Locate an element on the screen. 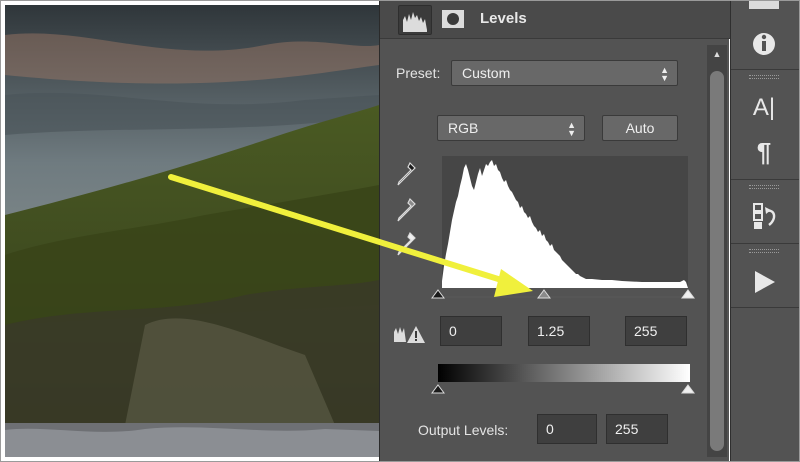  preset-value: Custom is located at coordinates (486, 73).